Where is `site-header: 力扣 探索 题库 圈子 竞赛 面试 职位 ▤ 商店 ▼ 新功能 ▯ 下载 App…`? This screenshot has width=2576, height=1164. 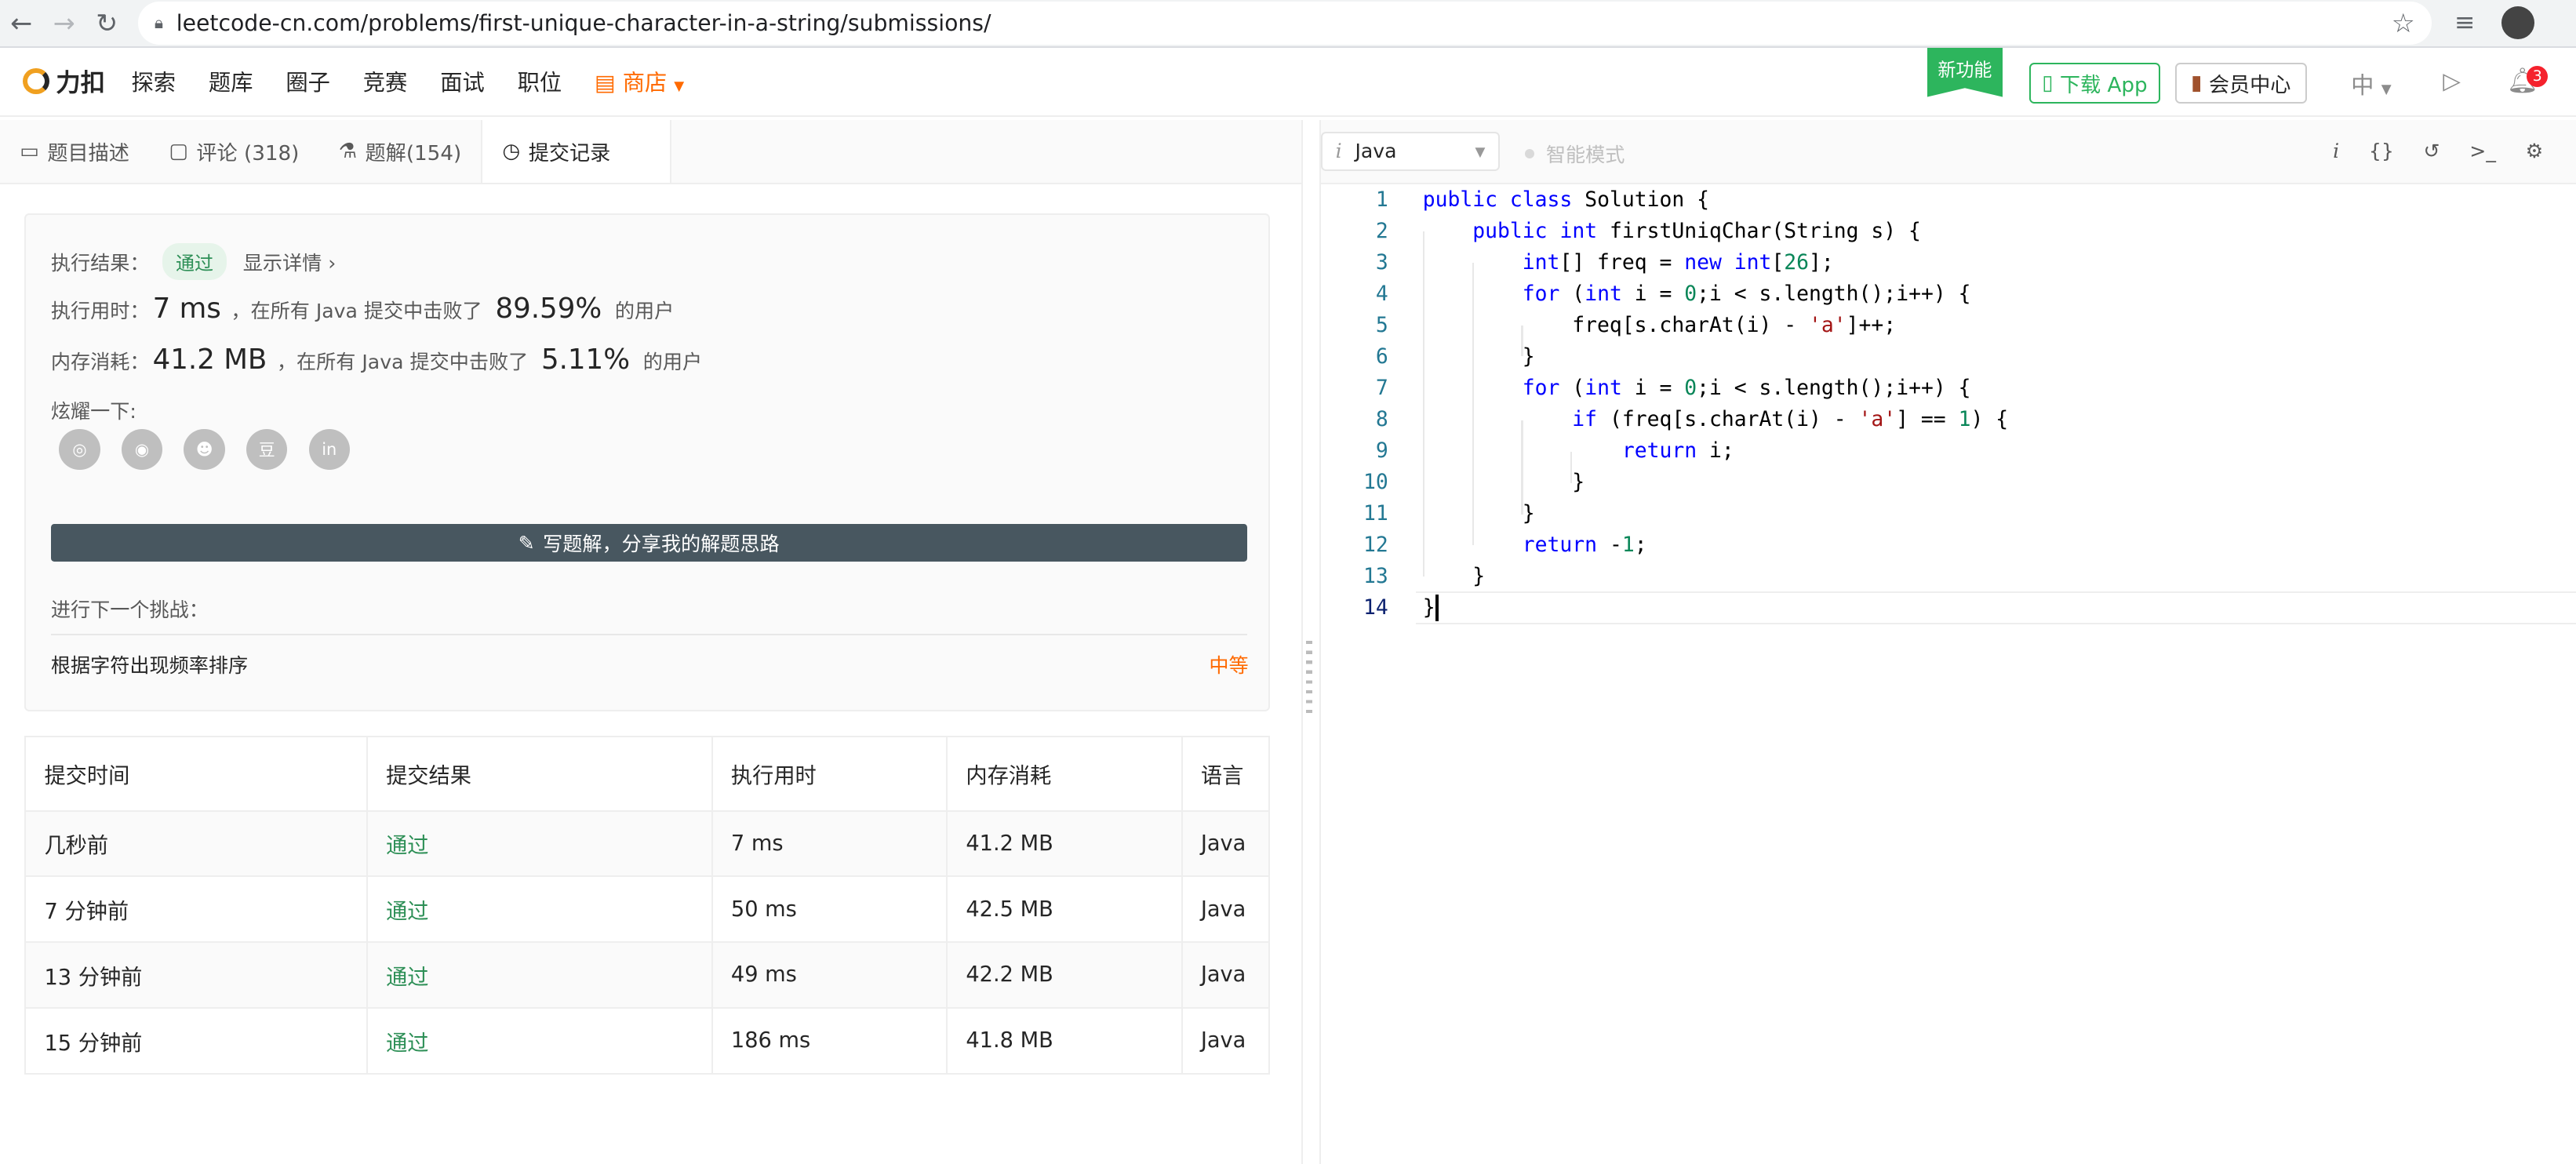
site-header: 力扣 探索 题库 圈子 竞赛 面试 职位 ▤ 商店 ▼ 新功能 ▯ 下载 App… is located at coordinates (1288, 82).